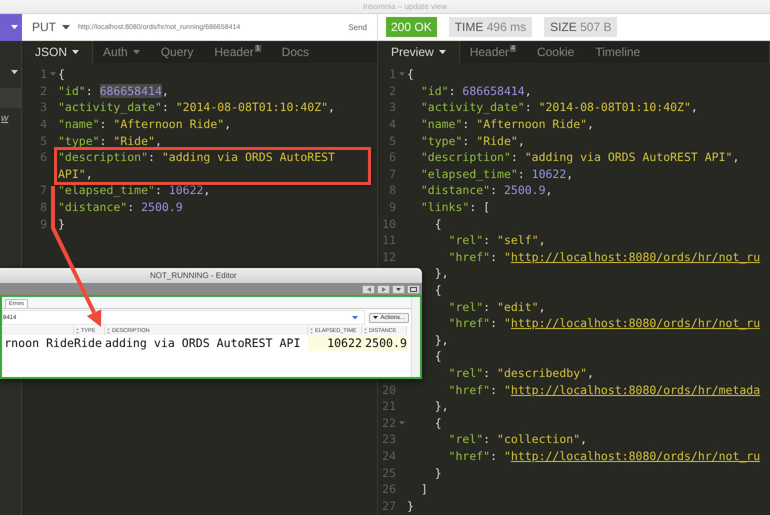 Image resolution: width=770 pixels, height=515 pixels. I want to click on code-line: "rel": "collection",, so click(518, 439).